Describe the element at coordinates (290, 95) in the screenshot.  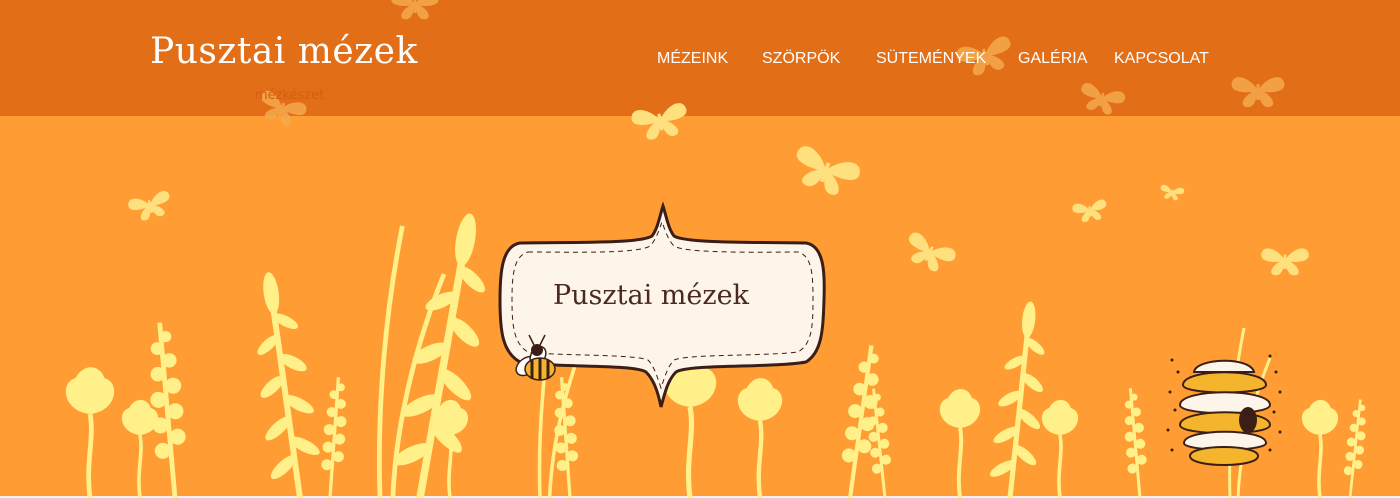
I see `site-tagline: mézkészet` at that location.